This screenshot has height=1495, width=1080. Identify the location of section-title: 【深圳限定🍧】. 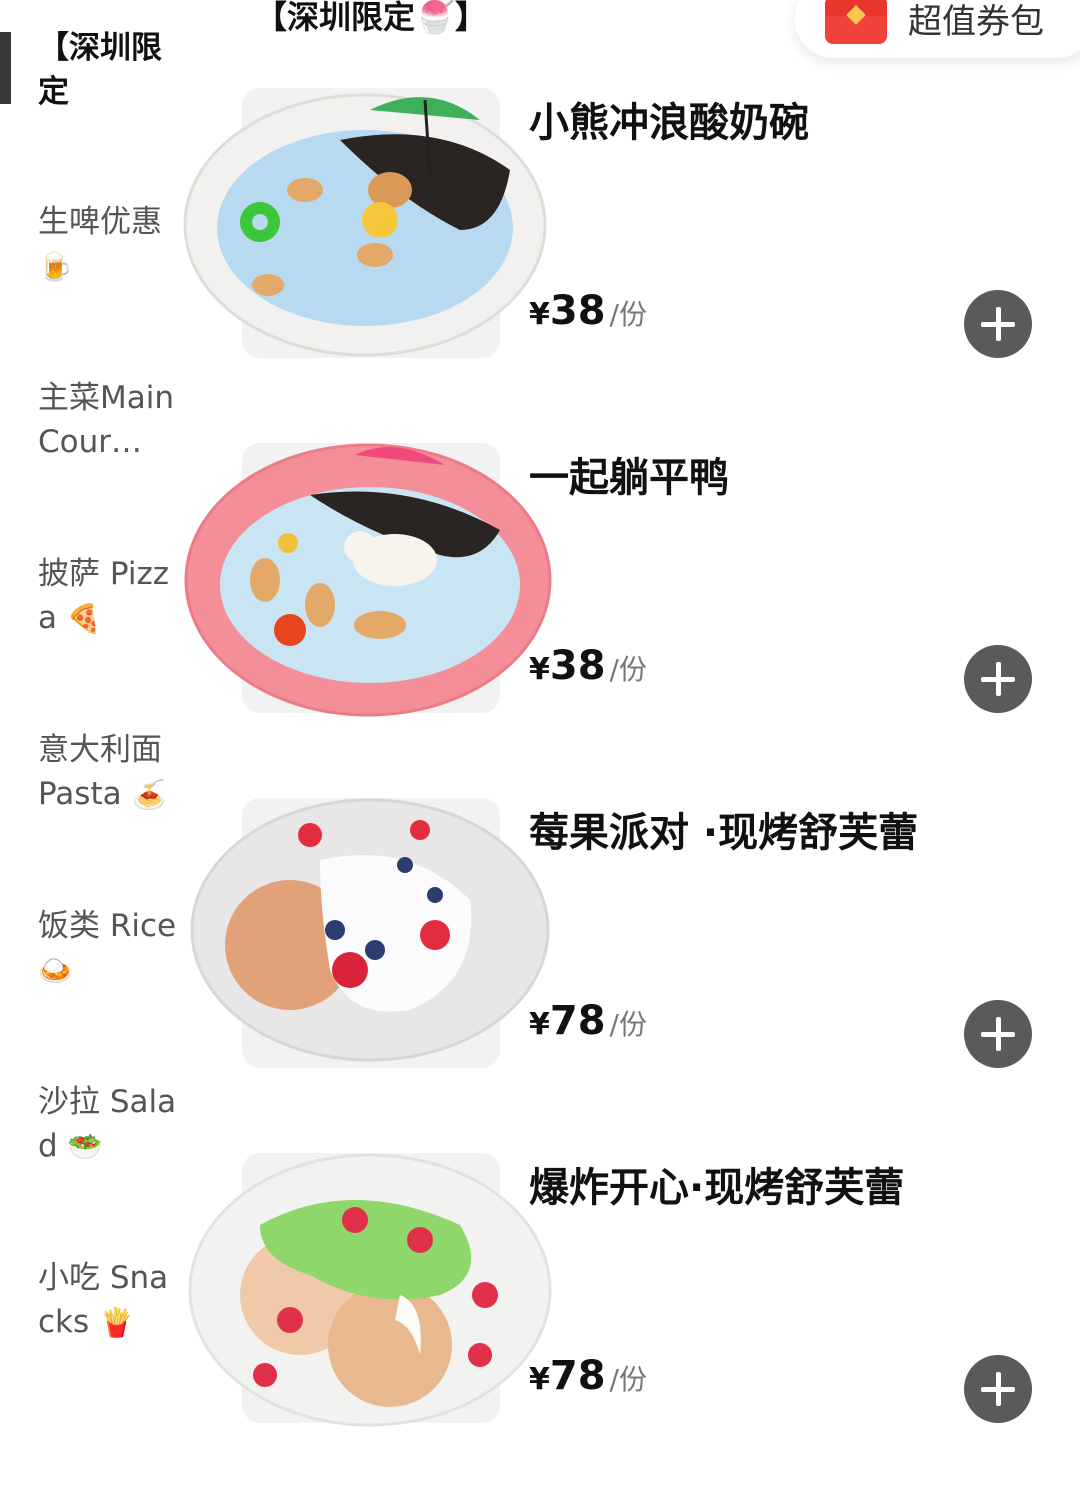
(371, 18).